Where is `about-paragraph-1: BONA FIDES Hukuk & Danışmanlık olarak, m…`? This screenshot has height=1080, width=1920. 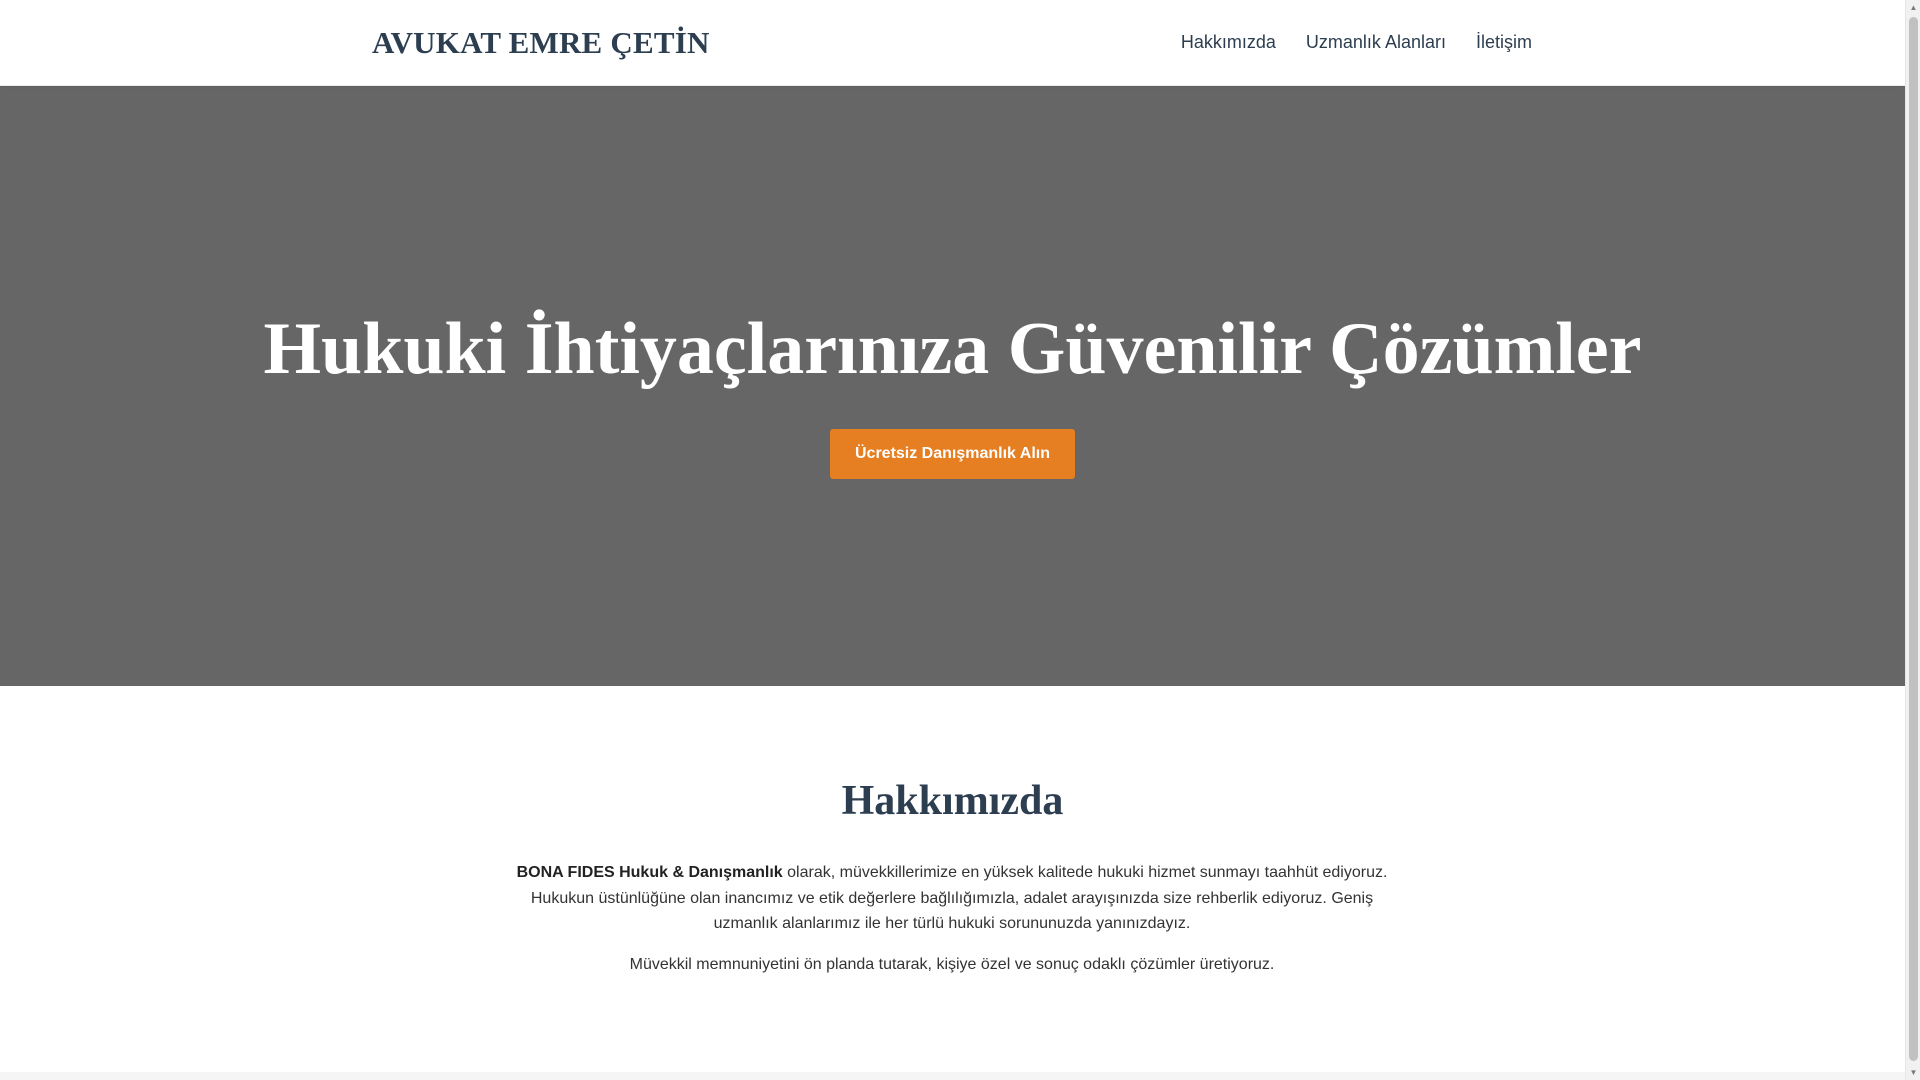
about-paragraph-1: BONA FIDES Hukuk & Danışmanlık olarak, m… is located at coordinates (952, 898).